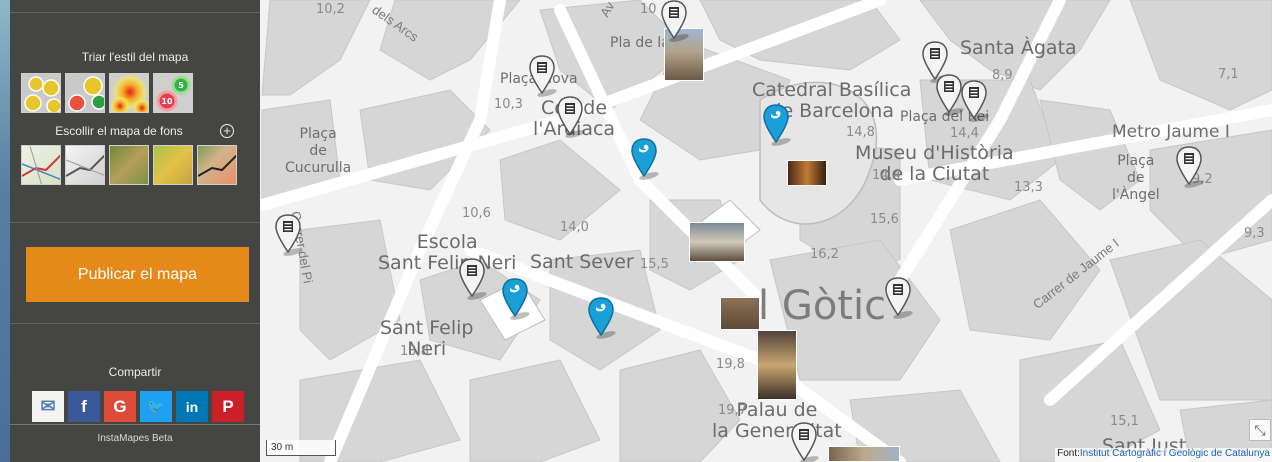 Image resolution: width=1272 pixels, height=462 pixels. I want to click on style-thumb-heatmap, so click(129, 93).